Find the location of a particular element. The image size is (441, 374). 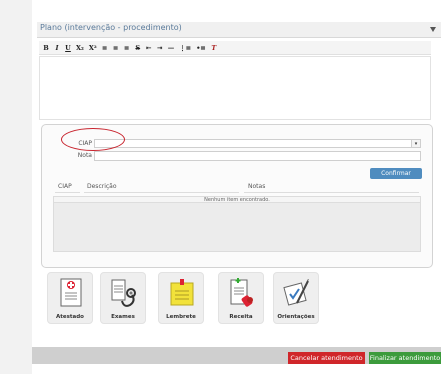

section-header: Plano (intervenção - procedimento) is located at coordinates (239, 30).